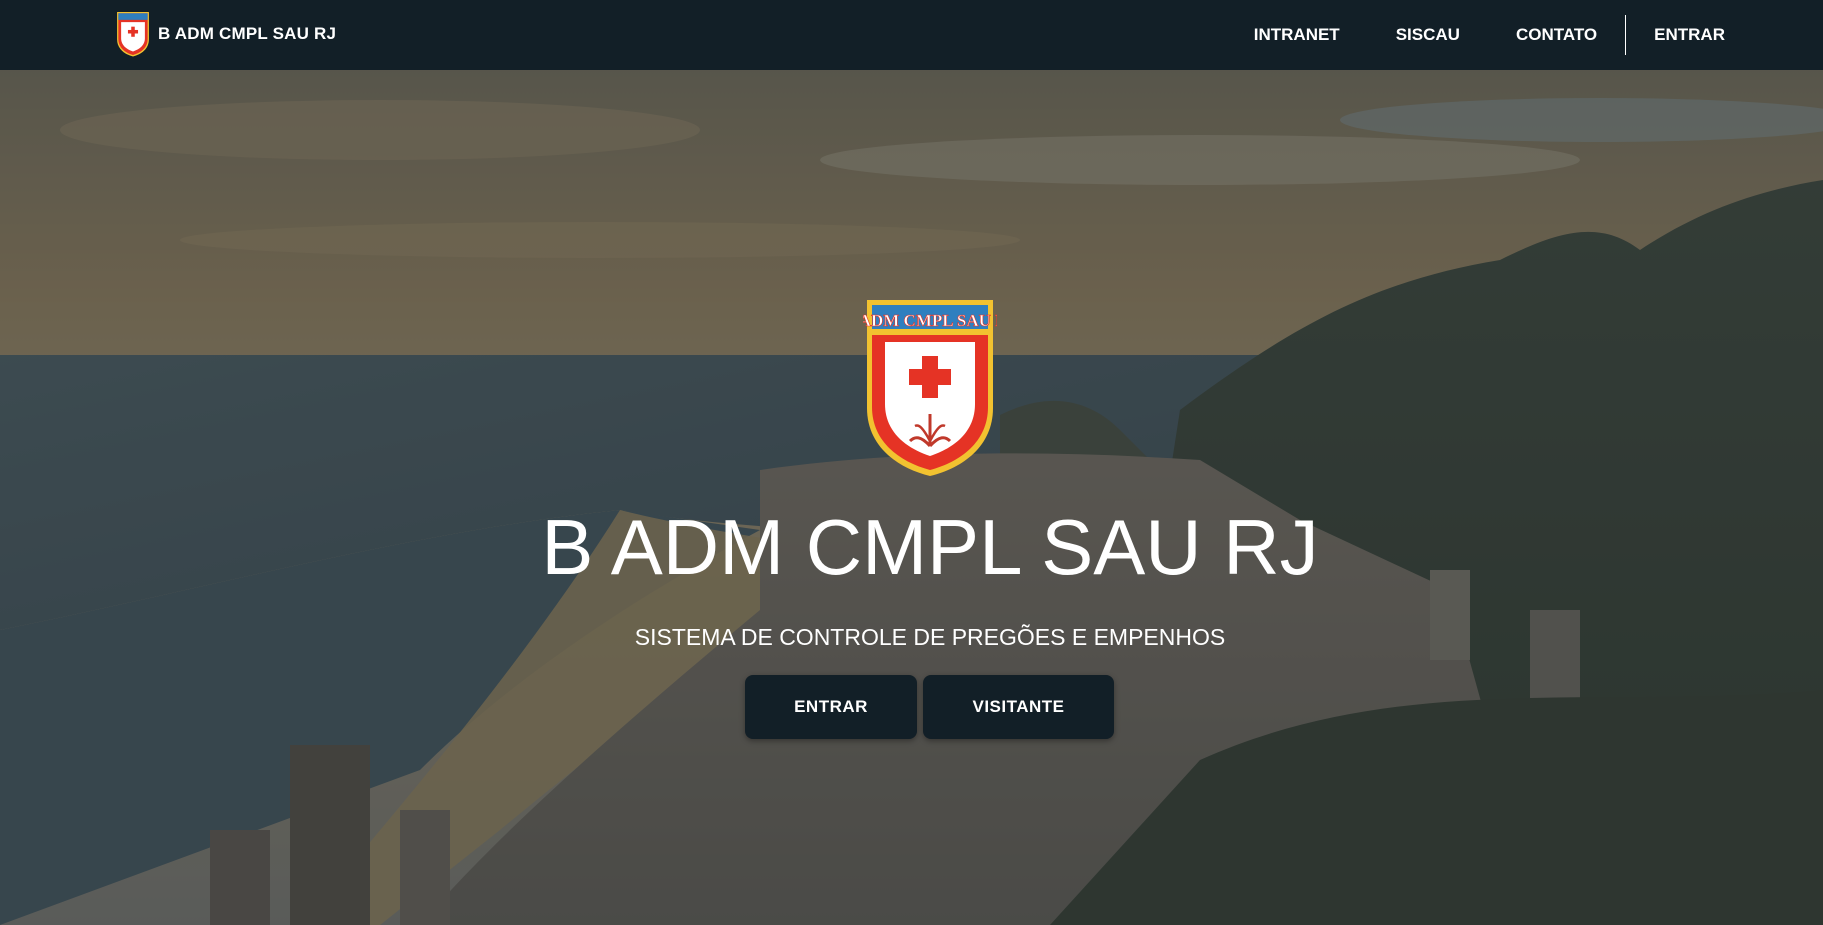 The height and width of the screenshot is (925, 1823). What do you see at coordinates (1689, 35) in the screenshot?
I see `nav-link-entrar: ENTRAR` at bounding box center [1689, 35].